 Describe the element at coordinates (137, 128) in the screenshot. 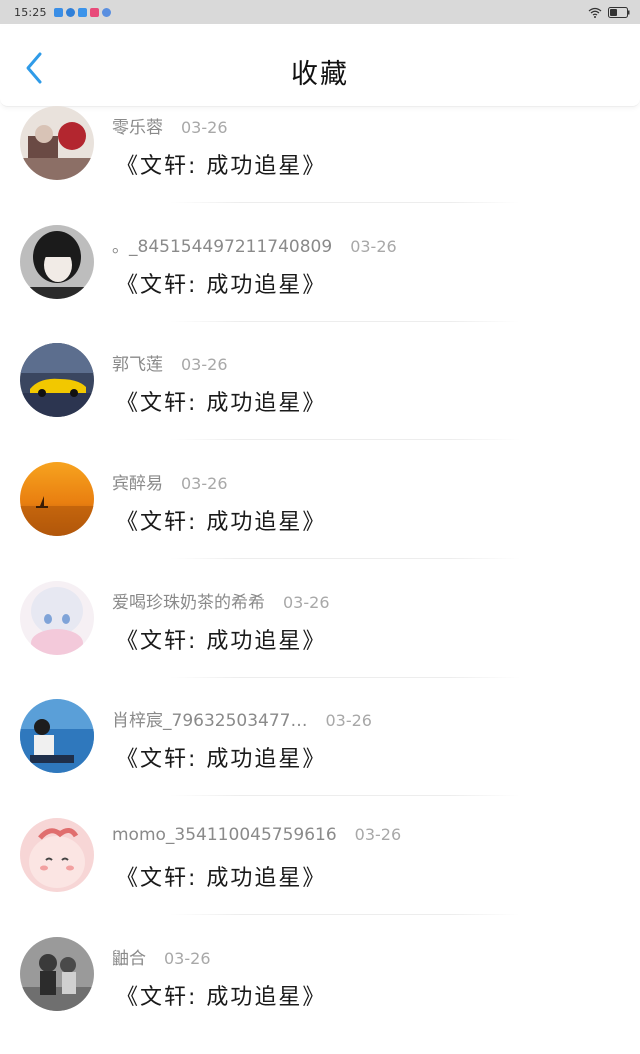

I see `username: 零乐蓉` at that location.